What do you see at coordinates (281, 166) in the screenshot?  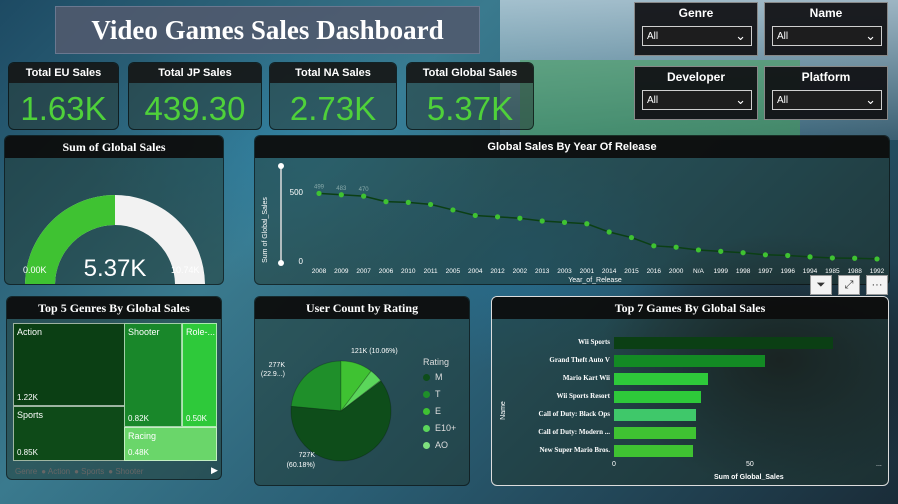 I see `line-scroll-handle-top` at bounding box center [281, 166].